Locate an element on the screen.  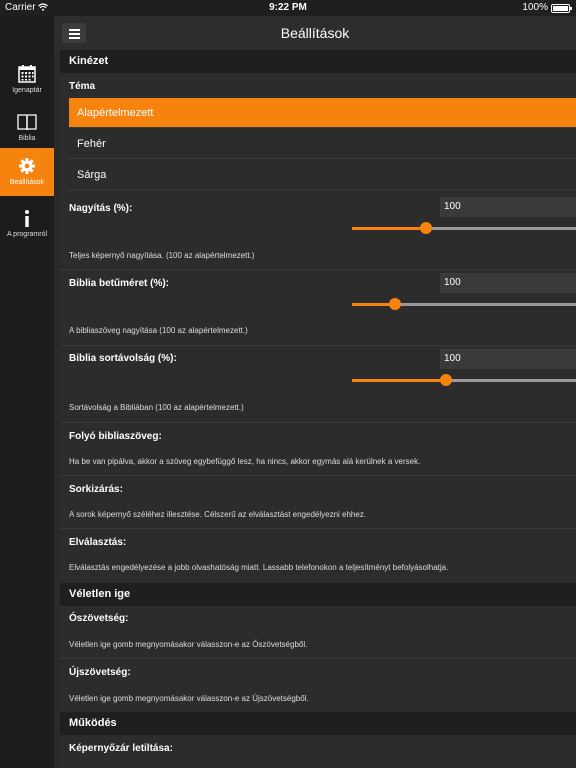
lock-label: Képernyőzár letiltása: is located at coordinates (121, 748).